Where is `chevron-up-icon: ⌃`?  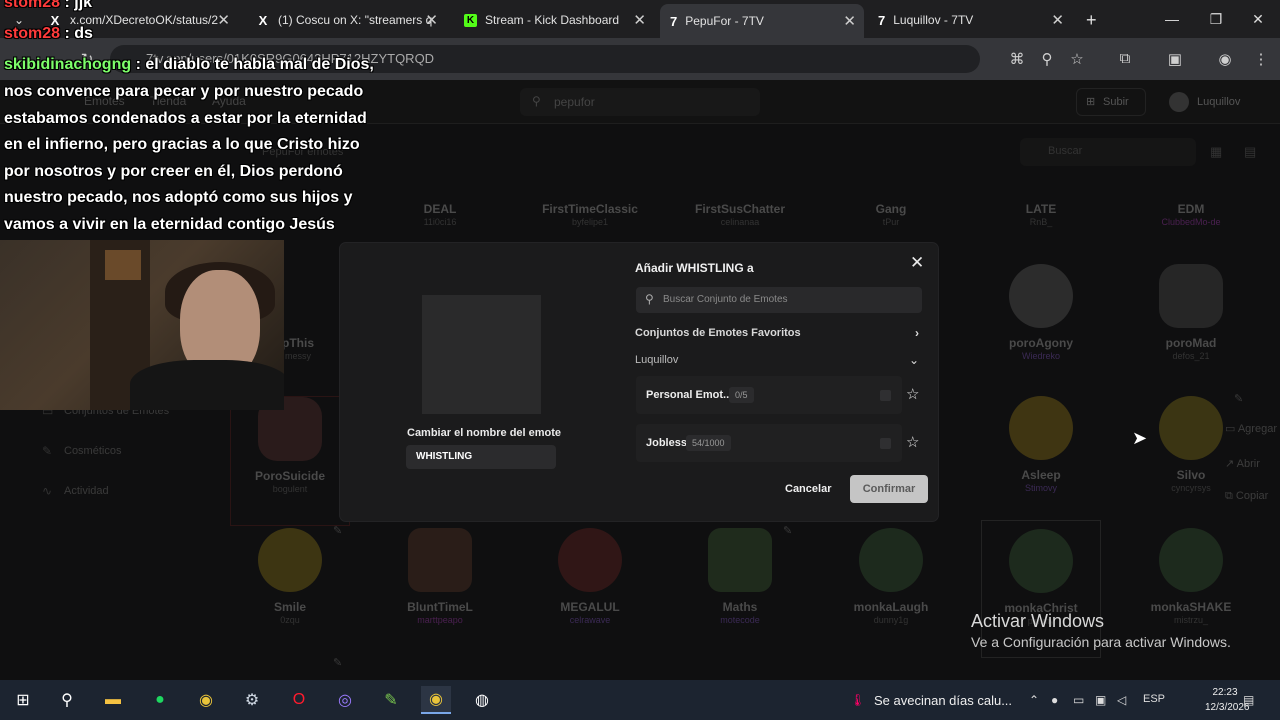
chevron-up-icon: ⌃ is located at coordinates (1034, 700).